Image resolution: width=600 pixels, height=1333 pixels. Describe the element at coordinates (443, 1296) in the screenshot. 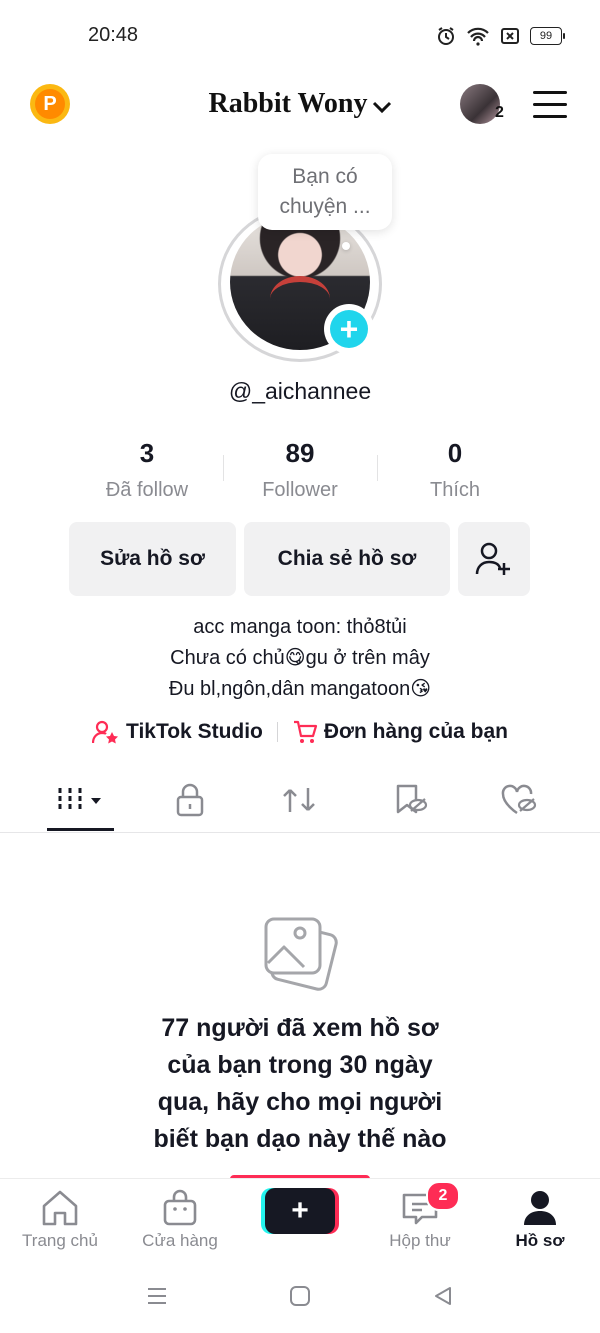

I see `back-icon` at that location.